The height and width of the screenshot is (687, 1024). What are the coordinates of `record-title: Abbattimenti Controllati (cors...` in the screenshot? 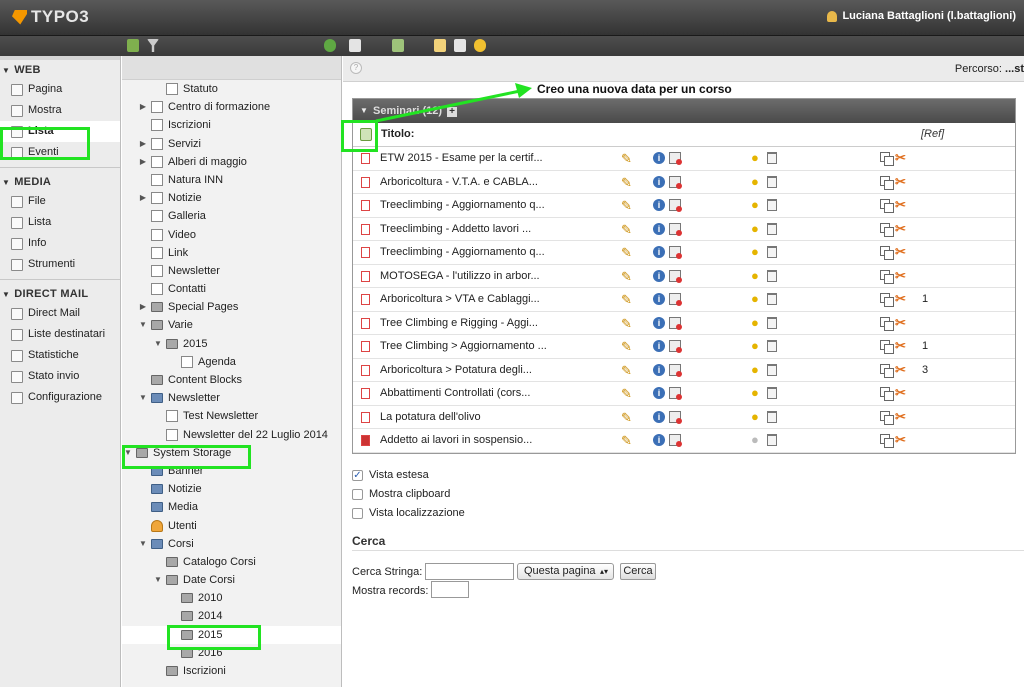 It's located at (480, 393).